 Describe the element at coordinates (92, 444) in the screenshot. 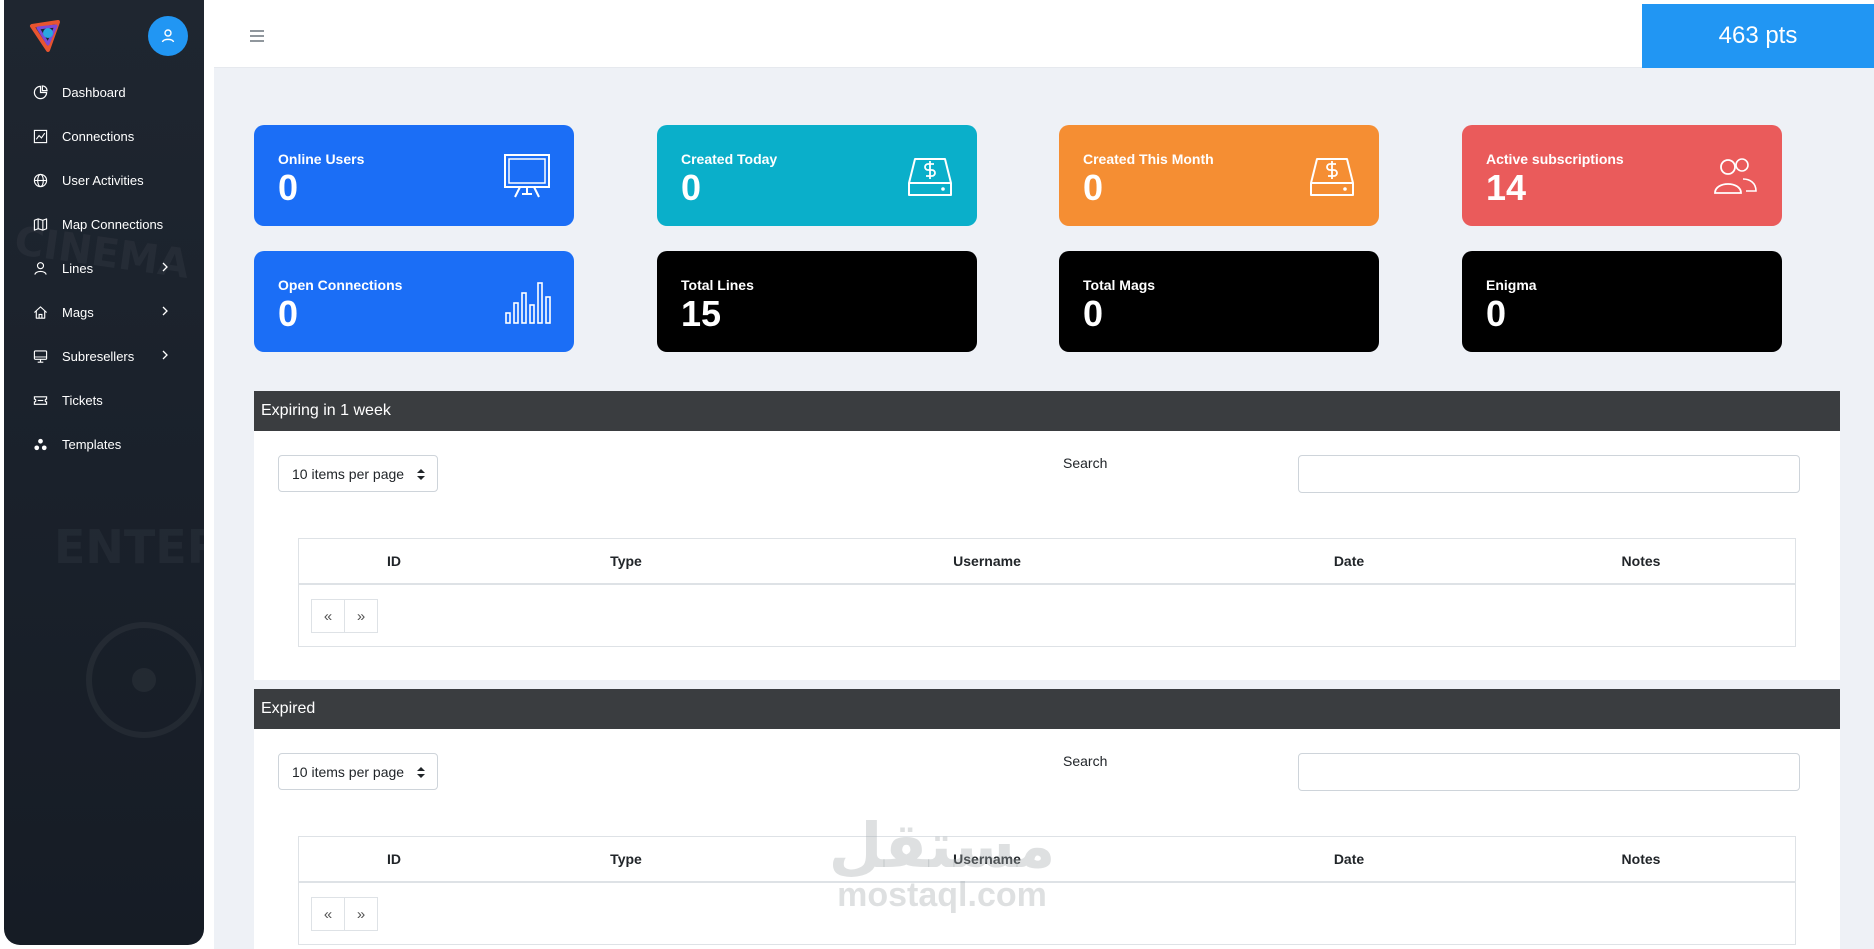

I see `sidebar-item-label: Templates` at that location.